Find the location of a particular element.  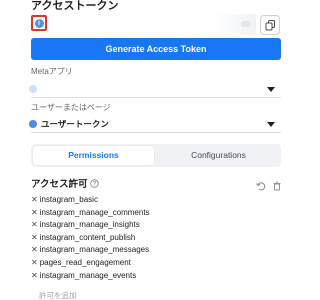

user-or-page-select: ユーザートークン is located at coordinates (155, 124).